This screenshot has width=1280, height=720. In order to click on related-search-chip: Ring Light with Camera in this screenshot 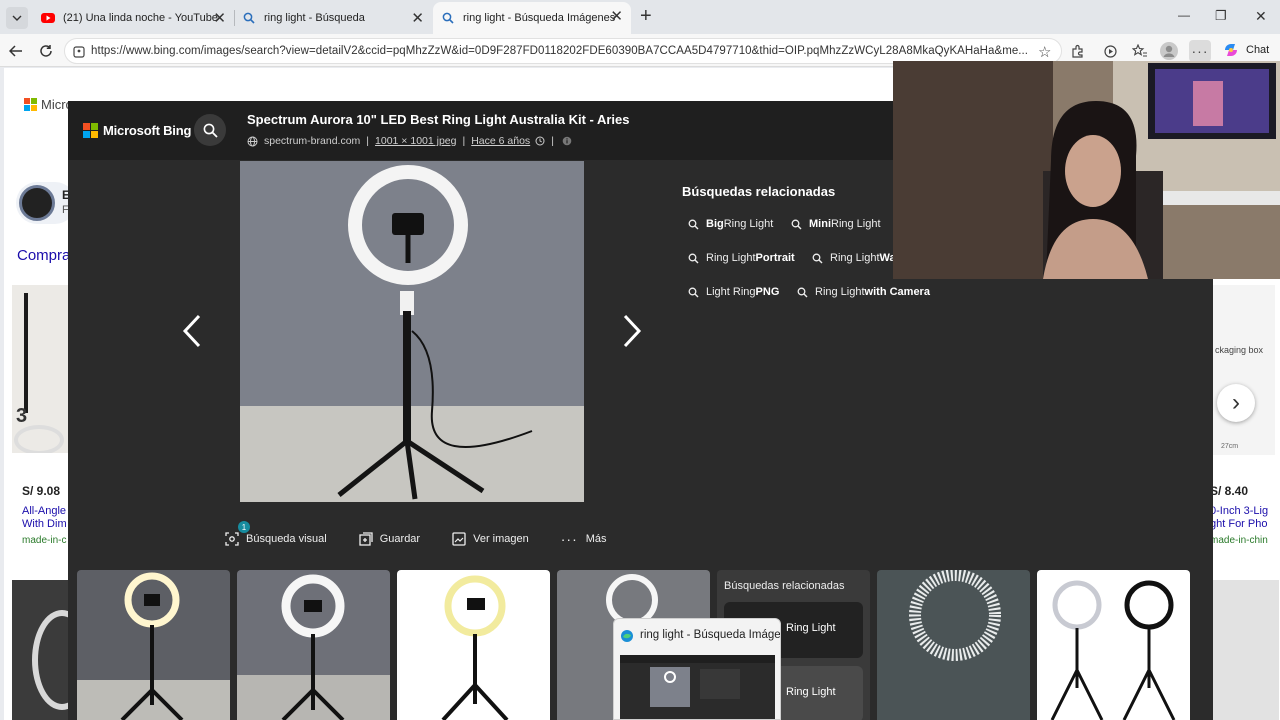, I will do `click(863, 292)`.